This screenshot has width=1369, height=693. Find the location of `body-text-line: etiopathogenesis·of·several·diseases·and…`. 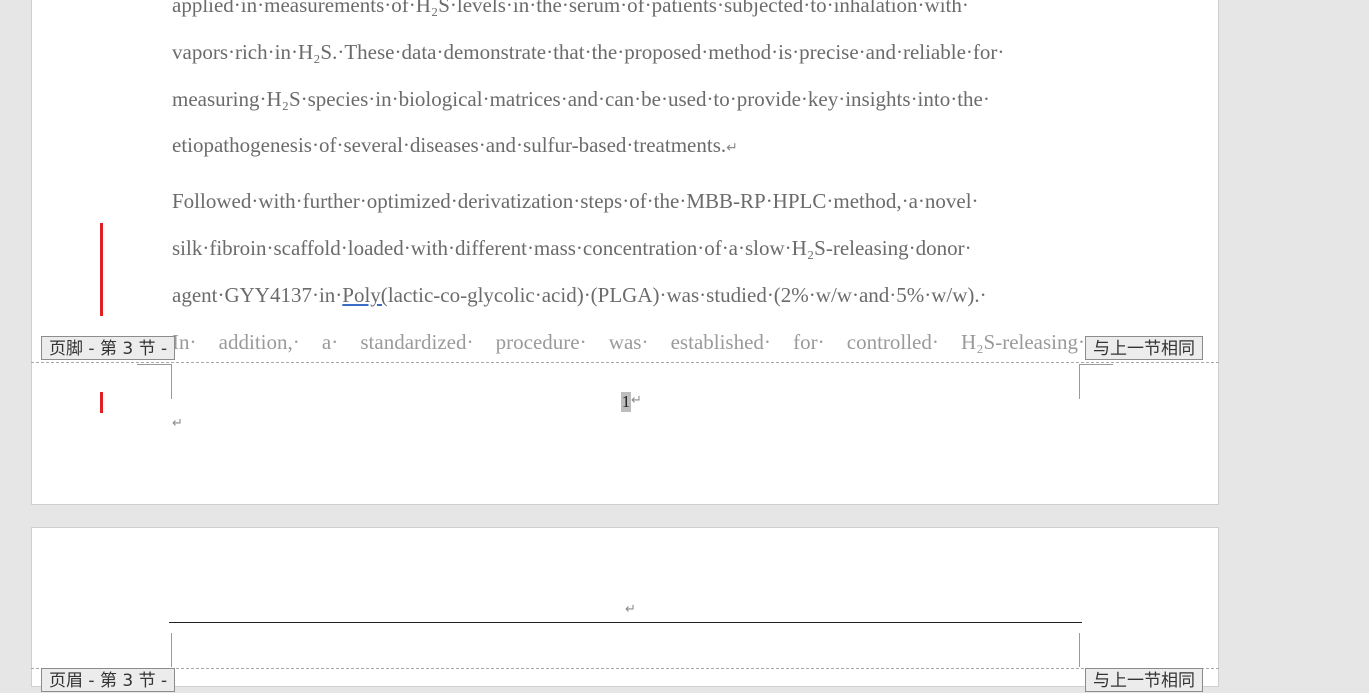

body-text-line: etiopathogenesis·of·several·diseases·and… is located at coordinates (628, 146).